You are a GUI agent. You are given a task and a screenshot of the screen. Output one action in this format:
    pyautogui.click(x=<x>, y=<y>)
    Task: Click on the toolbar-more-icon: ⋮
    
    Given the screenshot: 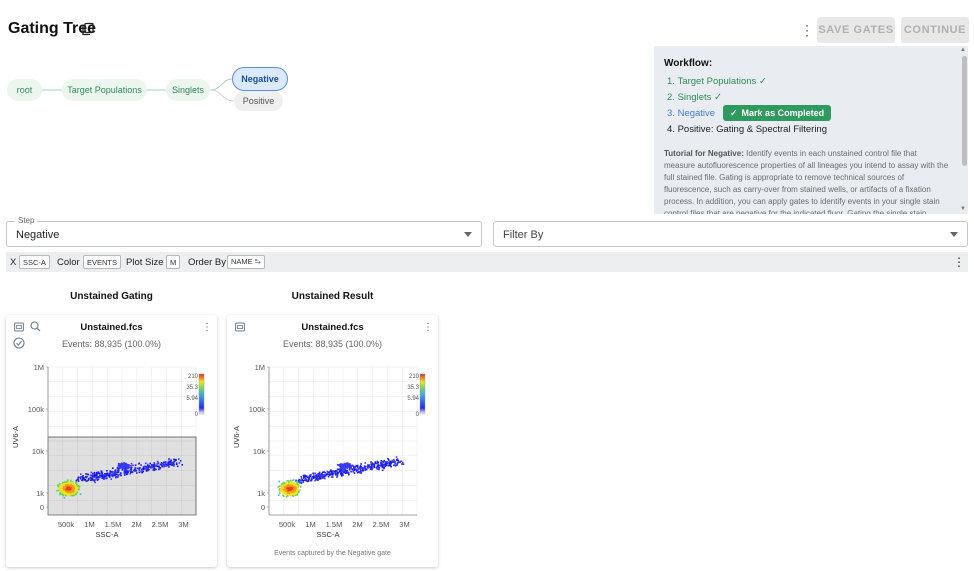 What is the action you would take?
    pyautogui.click(x=959, y=262)
    